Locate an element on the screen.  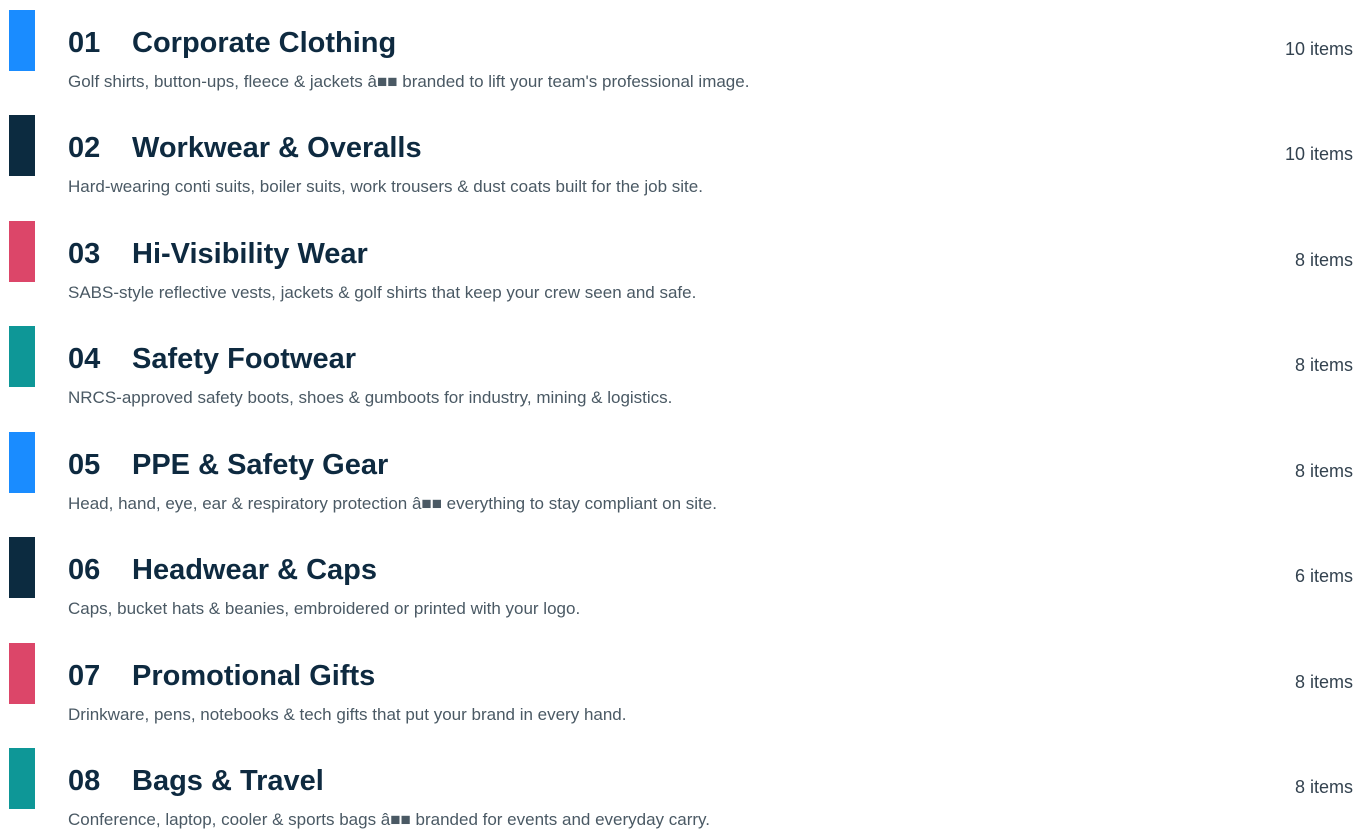
category-title: Promotional Gifts is located at coordinates (253, 676).